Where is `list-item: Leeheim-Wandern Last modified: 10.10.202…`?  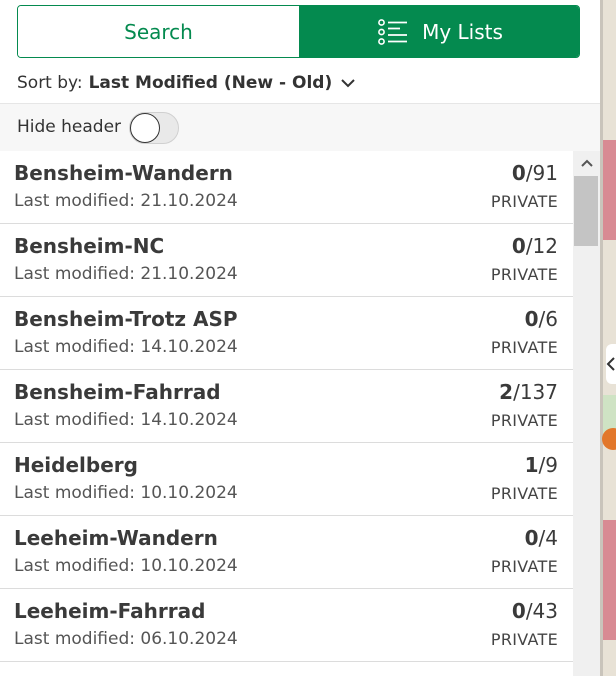
list-item: Leeheim-Wandern Last modified: 10.10.202… is located at coordinates (286, 552).